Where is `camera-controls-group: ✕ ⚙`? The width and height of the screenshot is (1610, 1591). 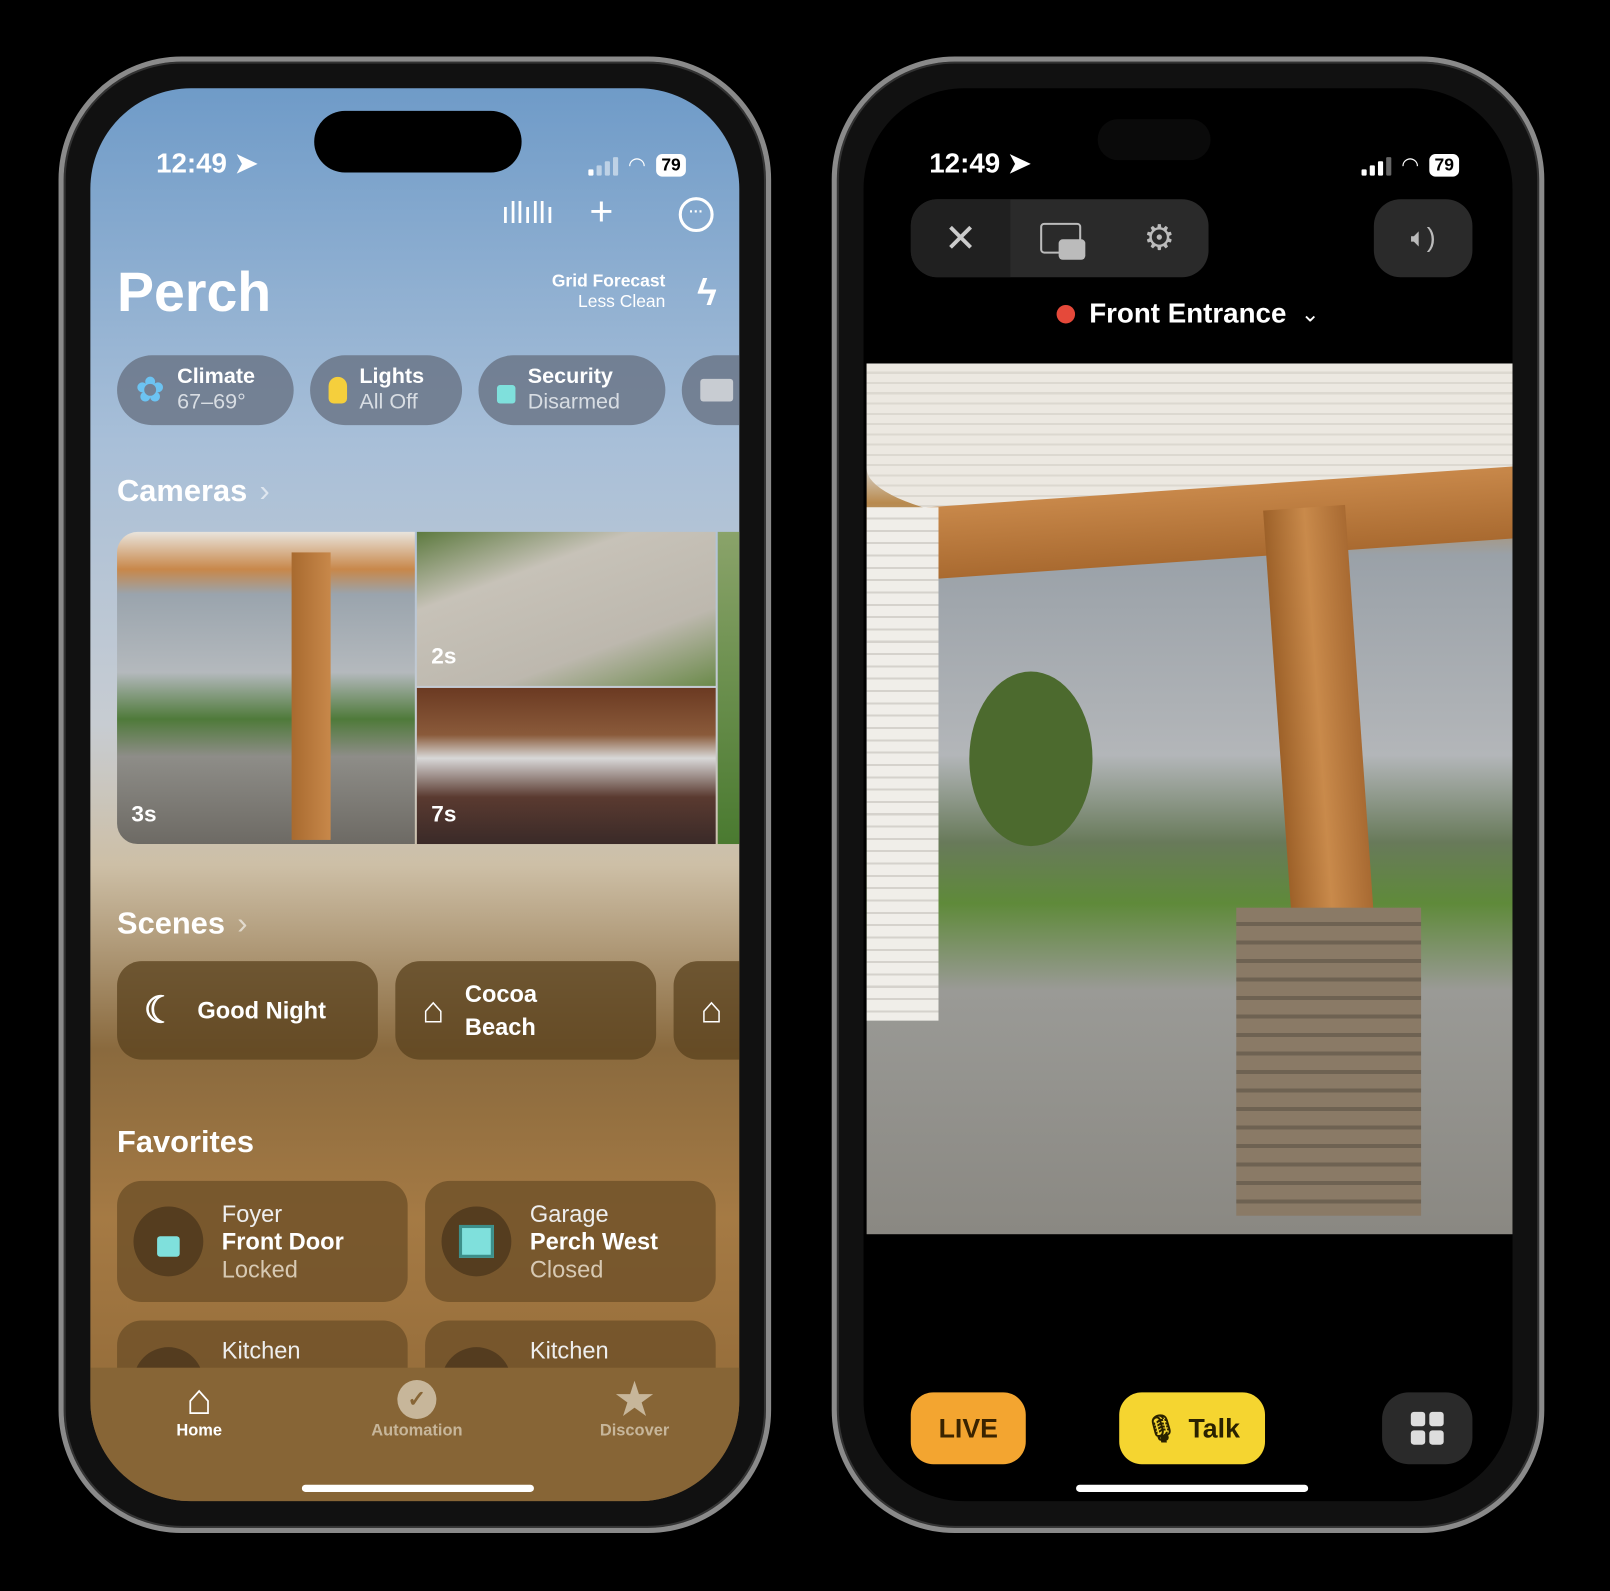
camera-controls-group: ✕ ⚙ is located at coordinates (1059, 238).